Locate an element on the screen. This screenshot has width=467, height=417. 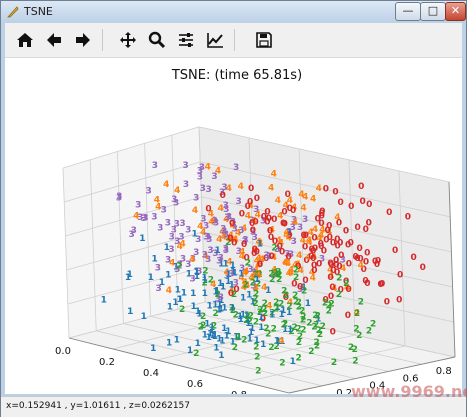
x-tick-label: 0.2 is located at coordinates (107, 362).